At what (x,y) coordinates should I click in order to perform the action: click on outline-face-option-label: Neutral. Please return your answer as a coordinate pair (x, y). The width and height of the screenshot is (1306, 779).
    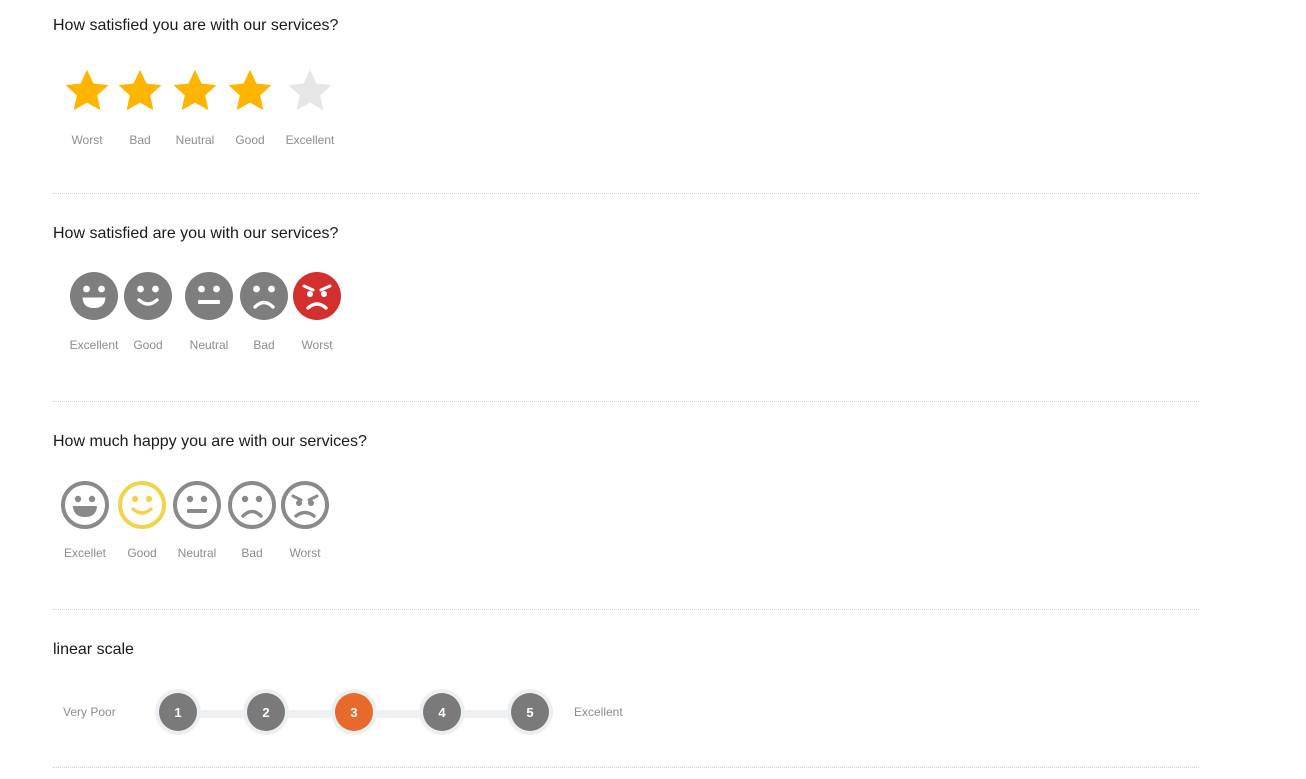
    Looking at the image, I should click on (197, 553).